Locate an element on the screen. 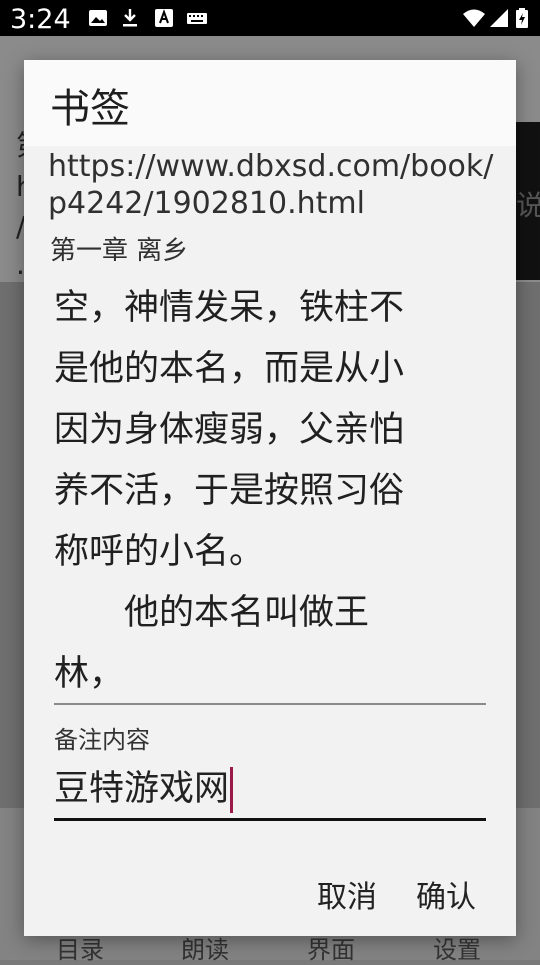  battery-icon is located at coordinates (522, 18).